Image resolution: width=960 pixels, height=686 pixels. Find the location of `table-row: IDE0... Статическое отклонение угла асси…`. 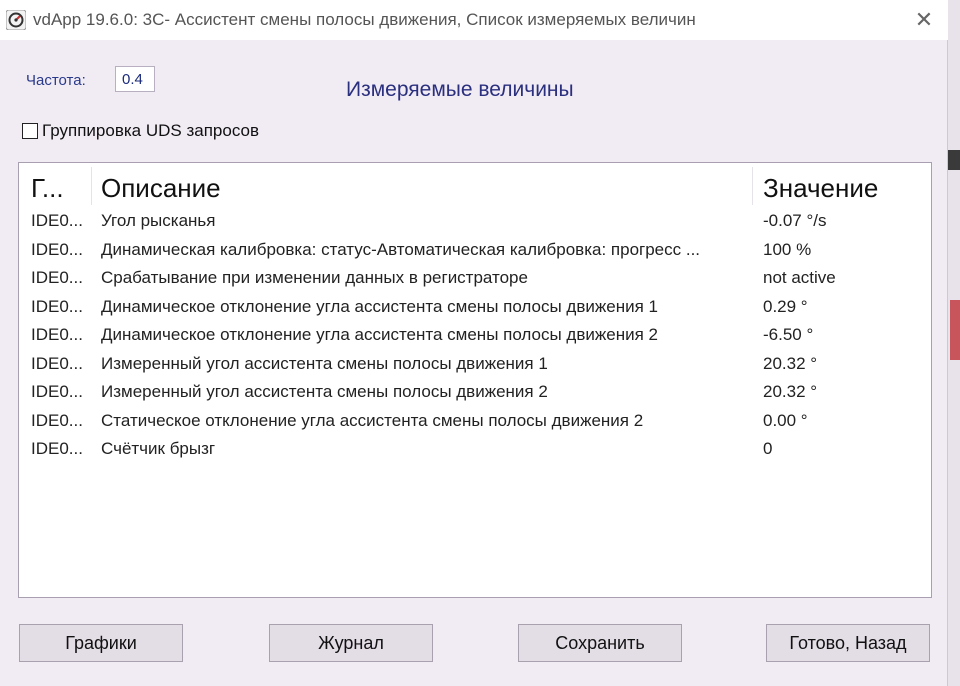

table-row: IDE0... Статическое отклонение угла асси… is located at coordinates (475, 421).